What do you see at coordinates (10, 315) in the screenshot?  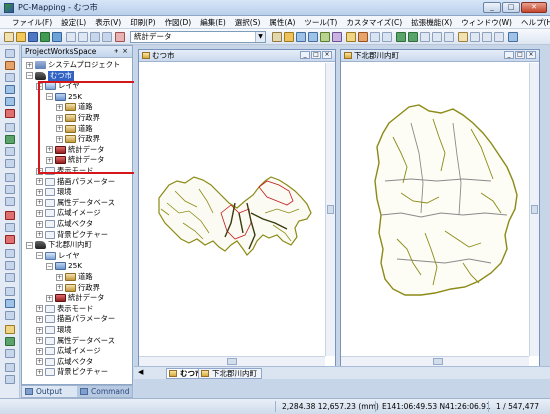 I see `label-tool-icon` at bounding box center [10, 315].